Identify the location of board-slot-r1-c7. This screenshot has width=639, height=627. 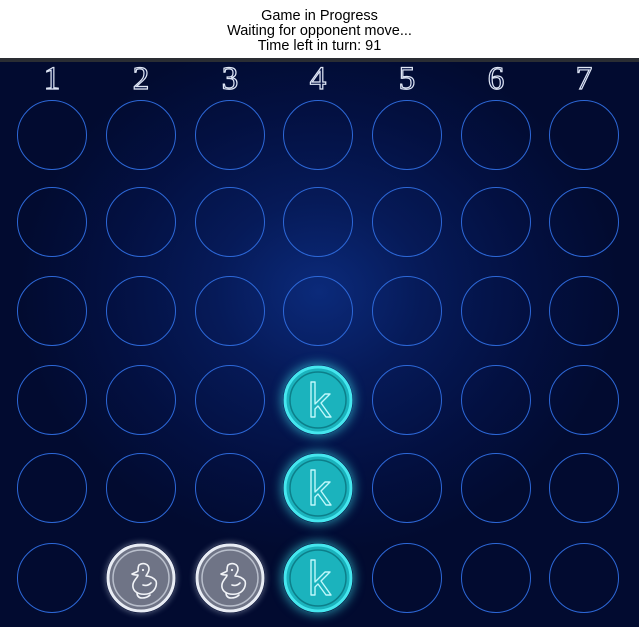
(584, 135).